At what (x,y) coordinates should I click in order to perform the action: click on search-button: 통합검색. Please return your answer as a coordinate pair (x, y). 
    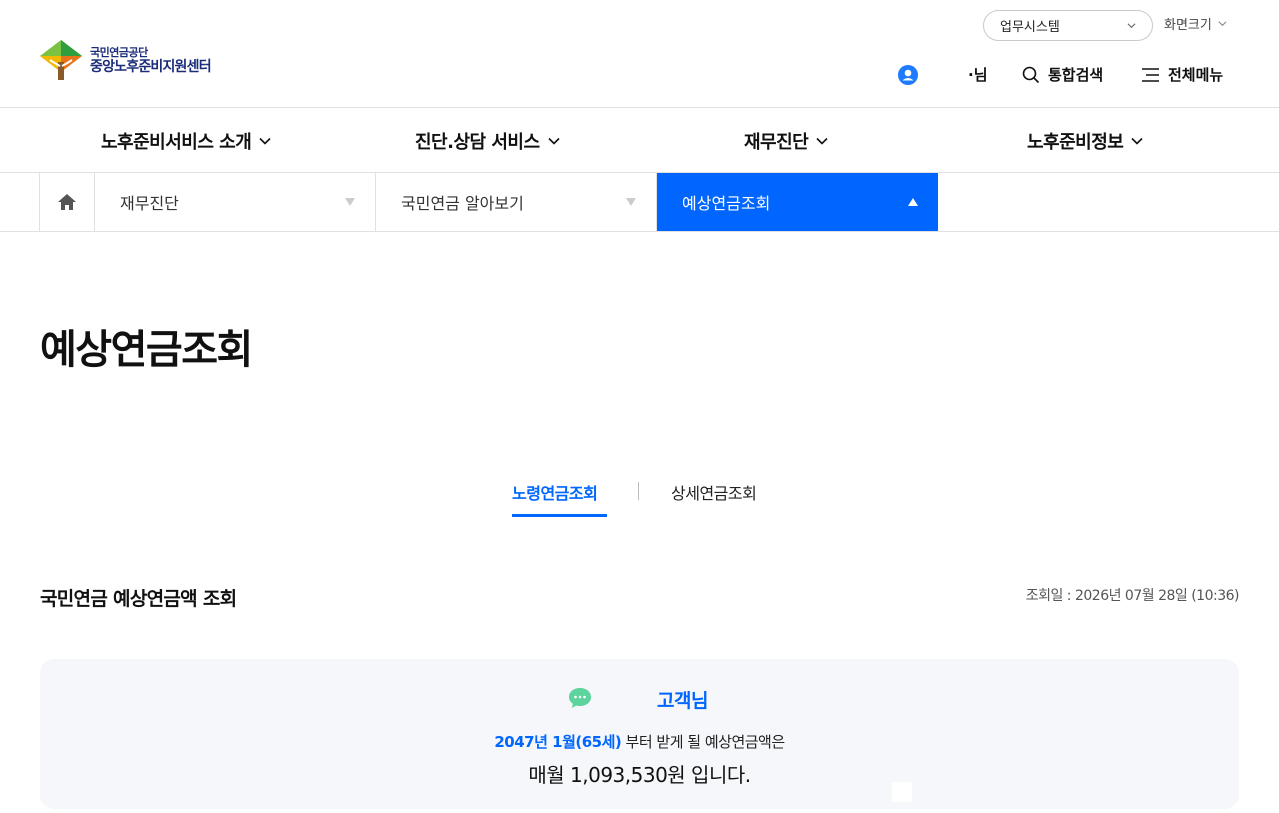
    Looking at the image, I should click on (1062, 74).